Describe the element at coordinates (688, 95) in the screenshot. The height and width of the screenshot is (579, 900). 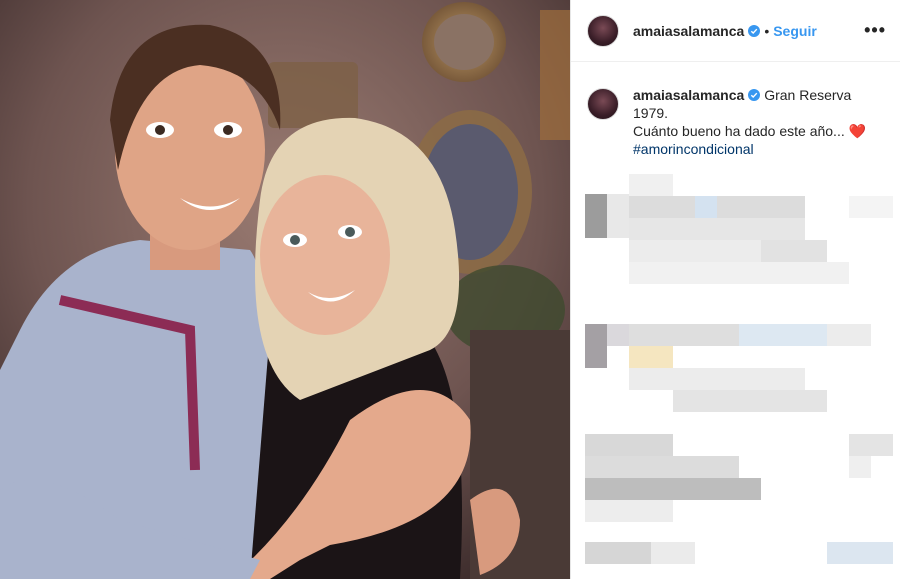
I see `caption-username: amaiasalamanca` at that location.